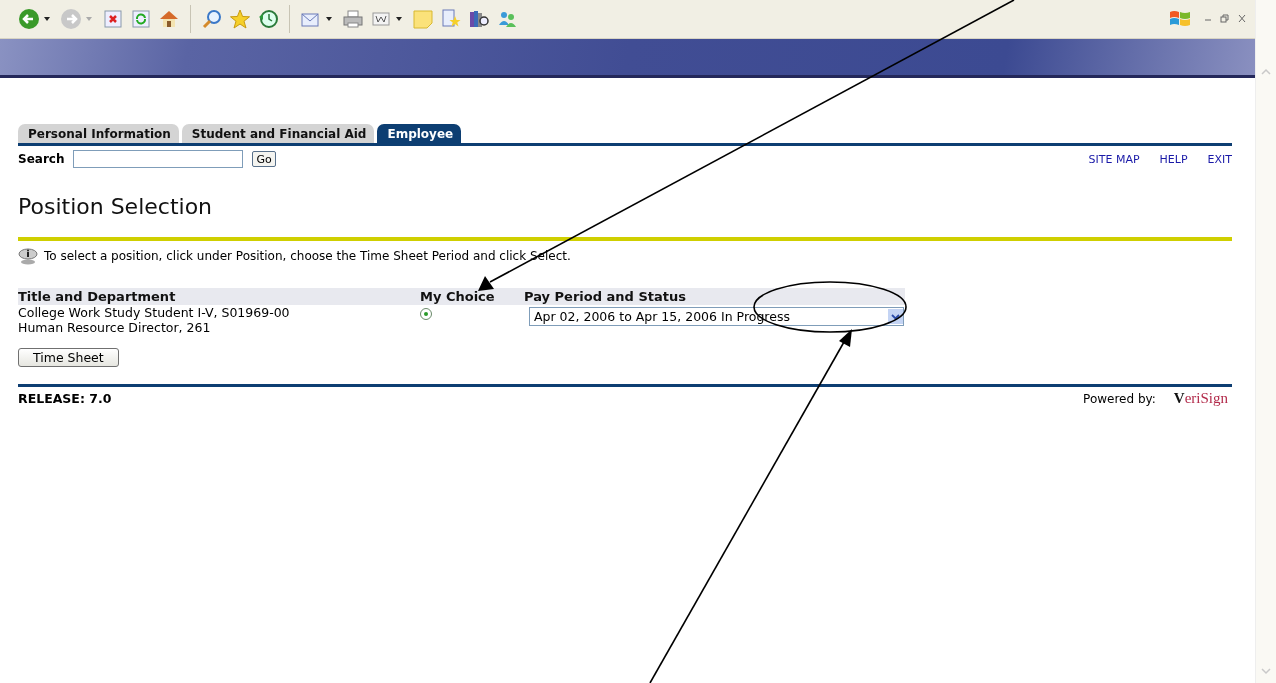 This screenshot has width=1276, height=683. What do you see at coordinates (353, 19) in the screenshot?
I see `printer-icon` at bounding box center [353, 19].